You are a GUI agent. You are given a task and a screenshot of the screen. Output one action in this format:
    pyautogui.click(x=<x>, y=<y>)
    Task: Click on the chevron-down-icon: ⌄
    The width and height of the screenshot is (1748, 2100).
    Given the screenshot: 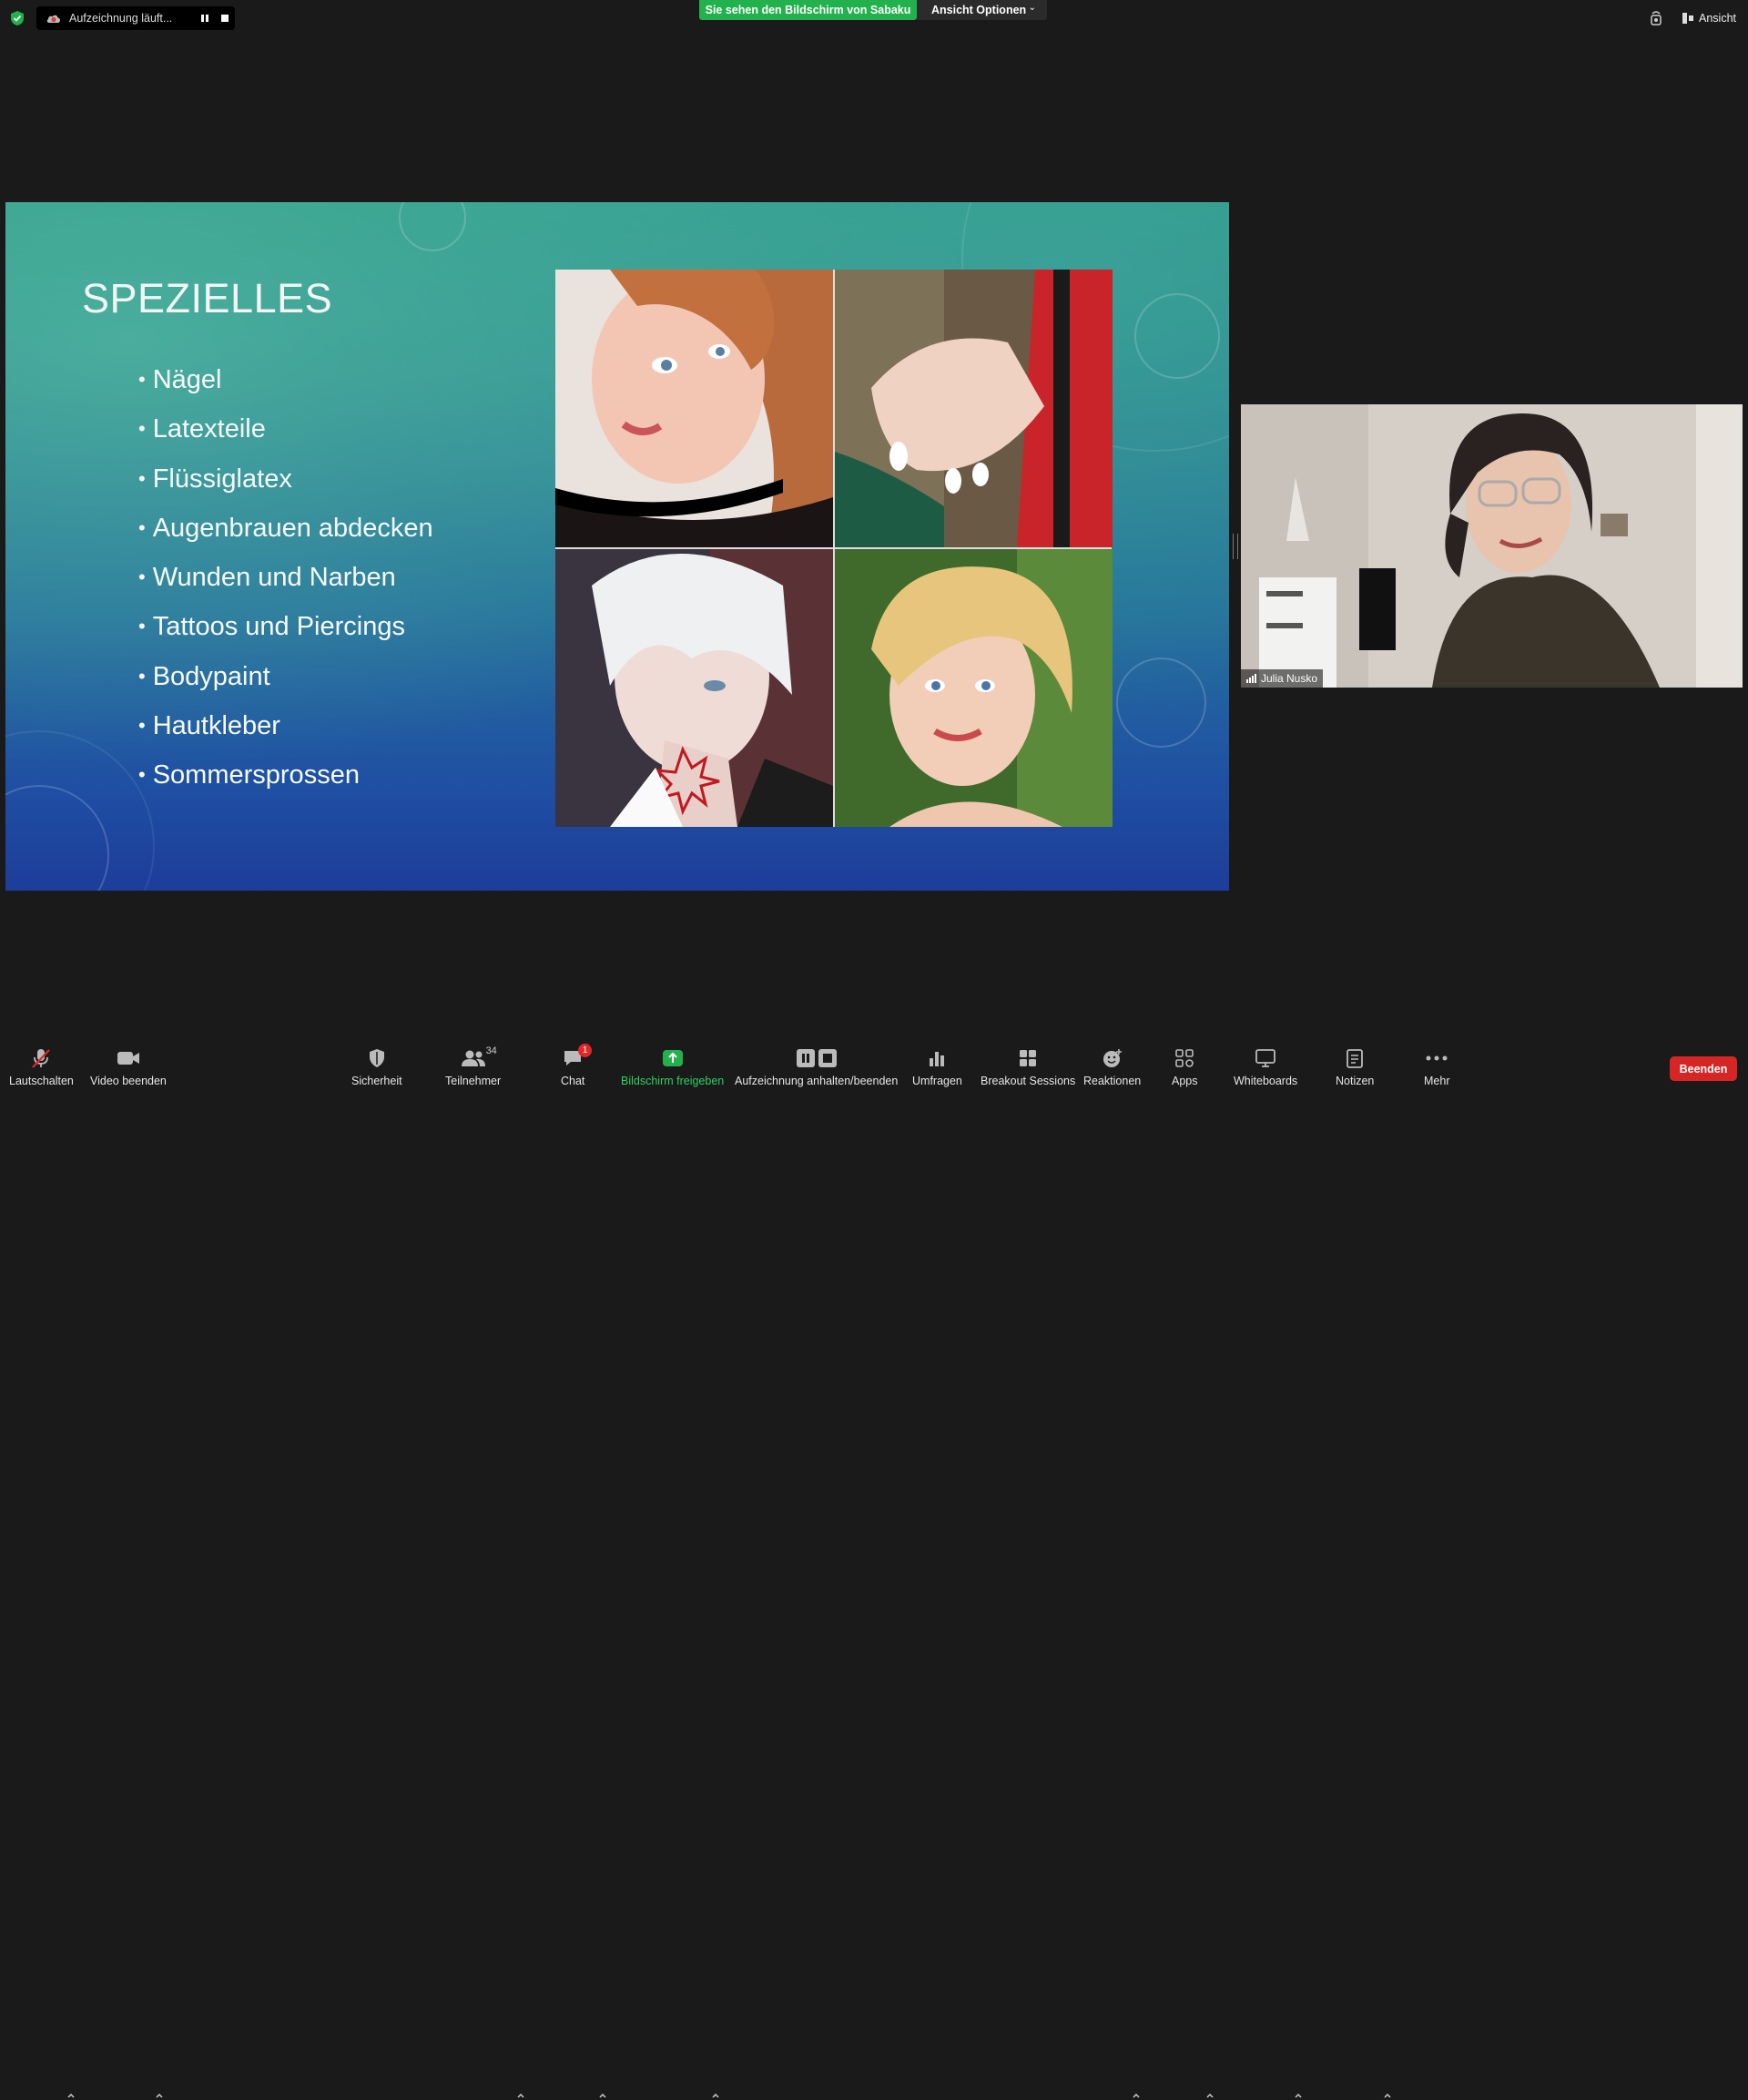 What is the action you would take?
    pyautogui.click(x=1032, y=8)
    